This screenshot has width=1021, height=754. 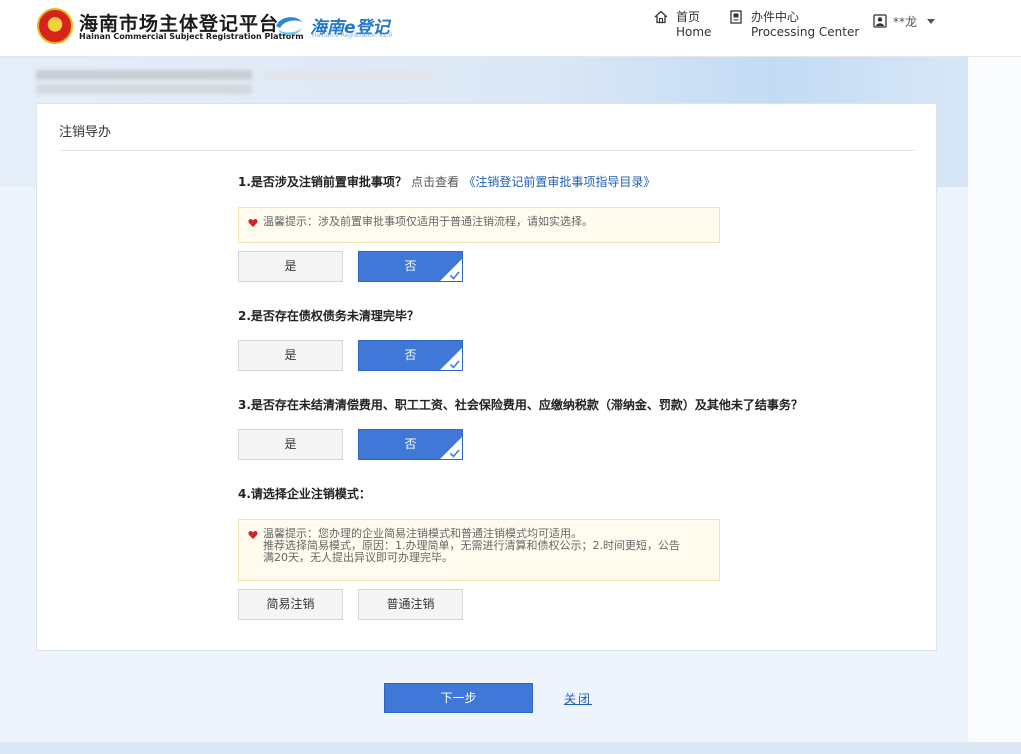 What do you see at coordinates (458, 698) in the screenshot?
I see `next-step-button: 下一步` at bounding box center [458, 698].